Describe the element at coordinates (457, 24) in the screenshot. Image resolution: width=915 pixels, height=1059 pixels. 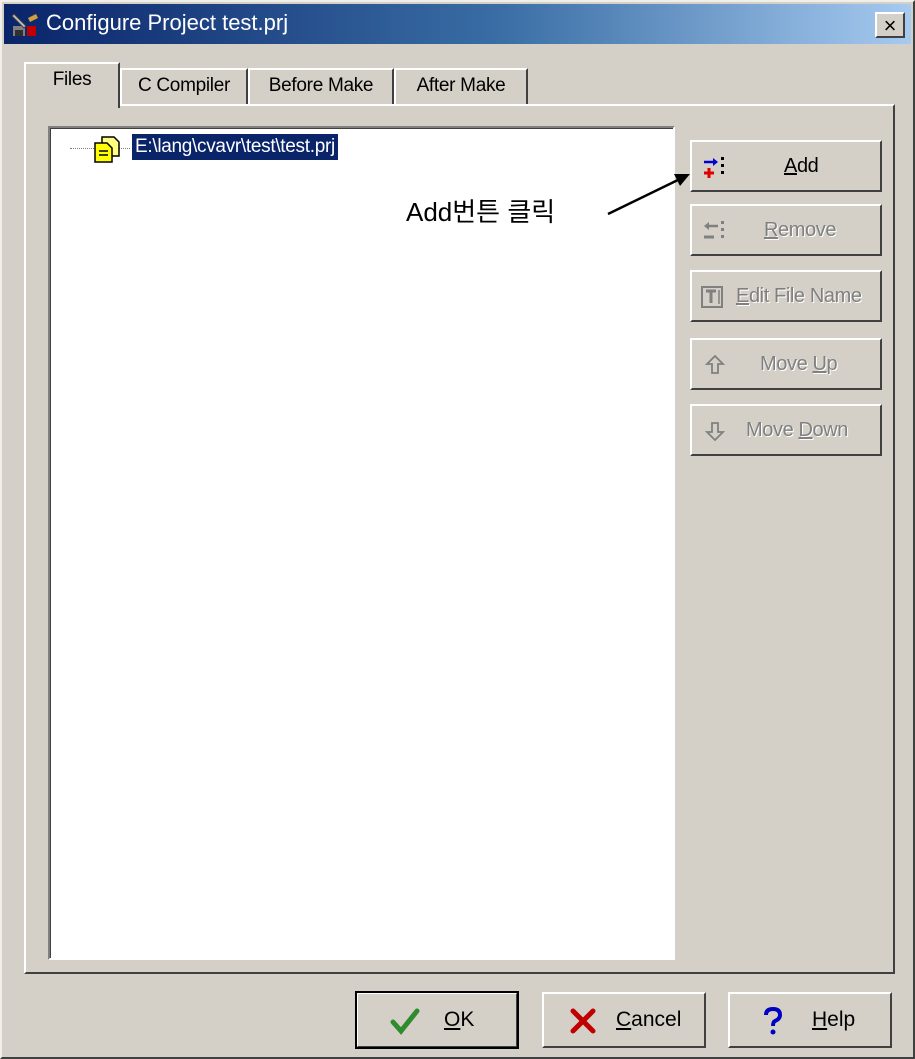
I see `title-bar: Configure Project test.prj ×` at that location.